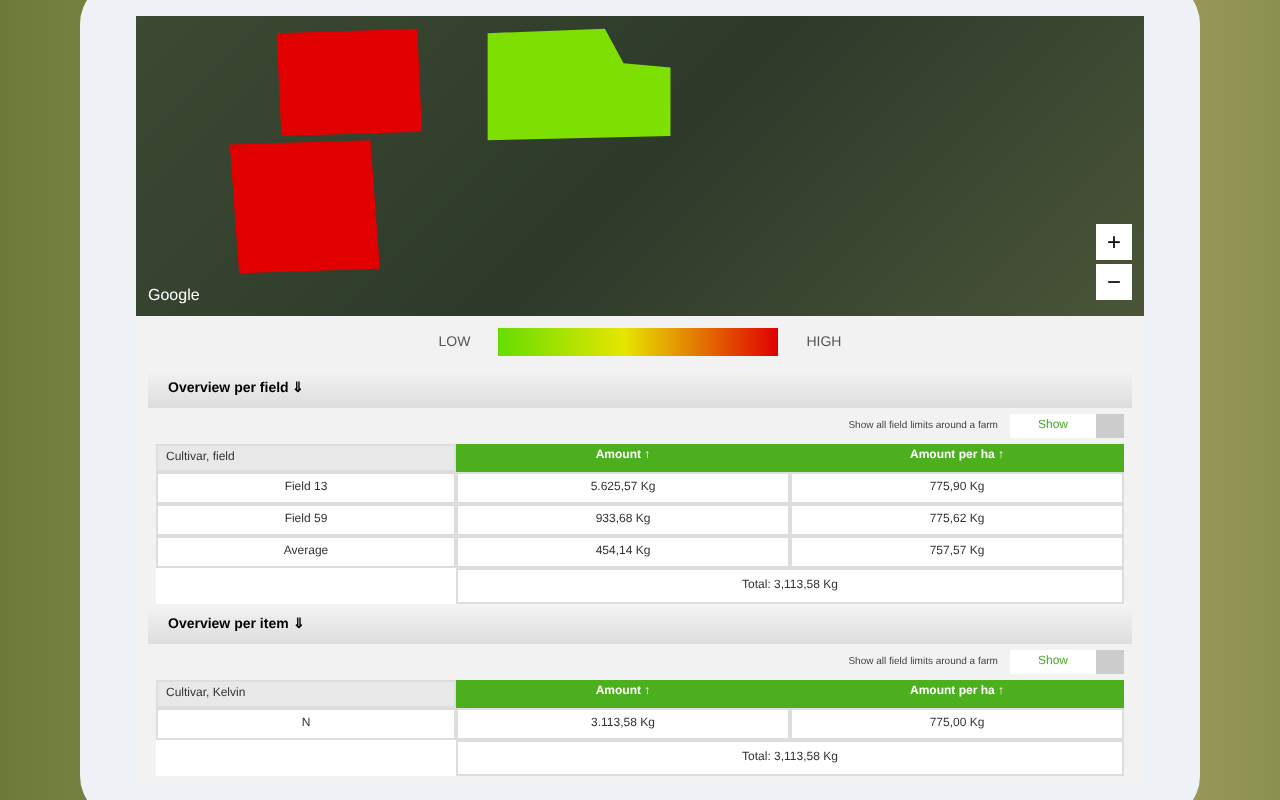 The image size is (1280, 800). What do you see at coordinates (1114, 282) in the screenshot?
I see `zoom-out-button: −` at bounding box center [1114, 282].